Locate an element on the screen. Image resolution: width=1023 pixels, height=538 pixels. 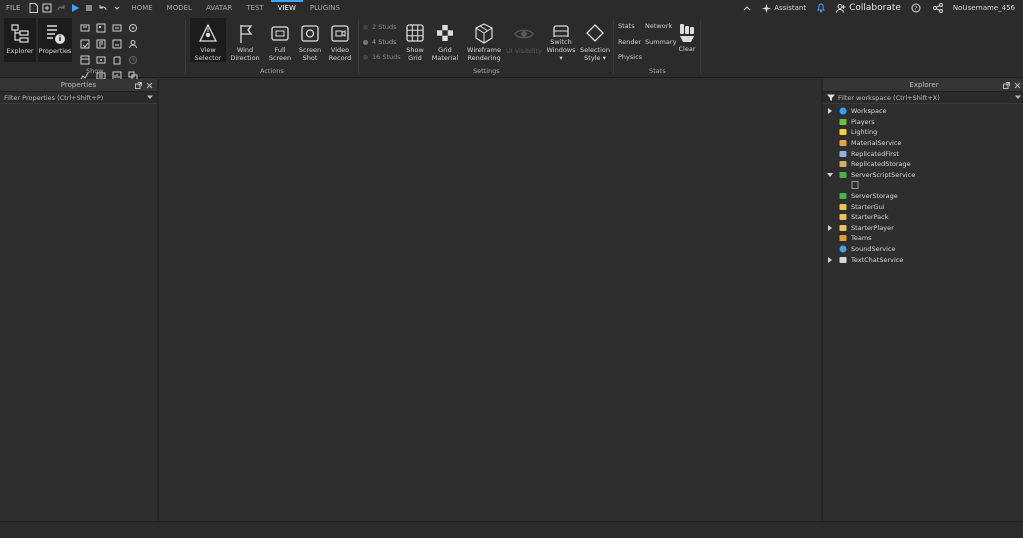
tree-item: StarterPlayer is located at coordinates (923, 228).